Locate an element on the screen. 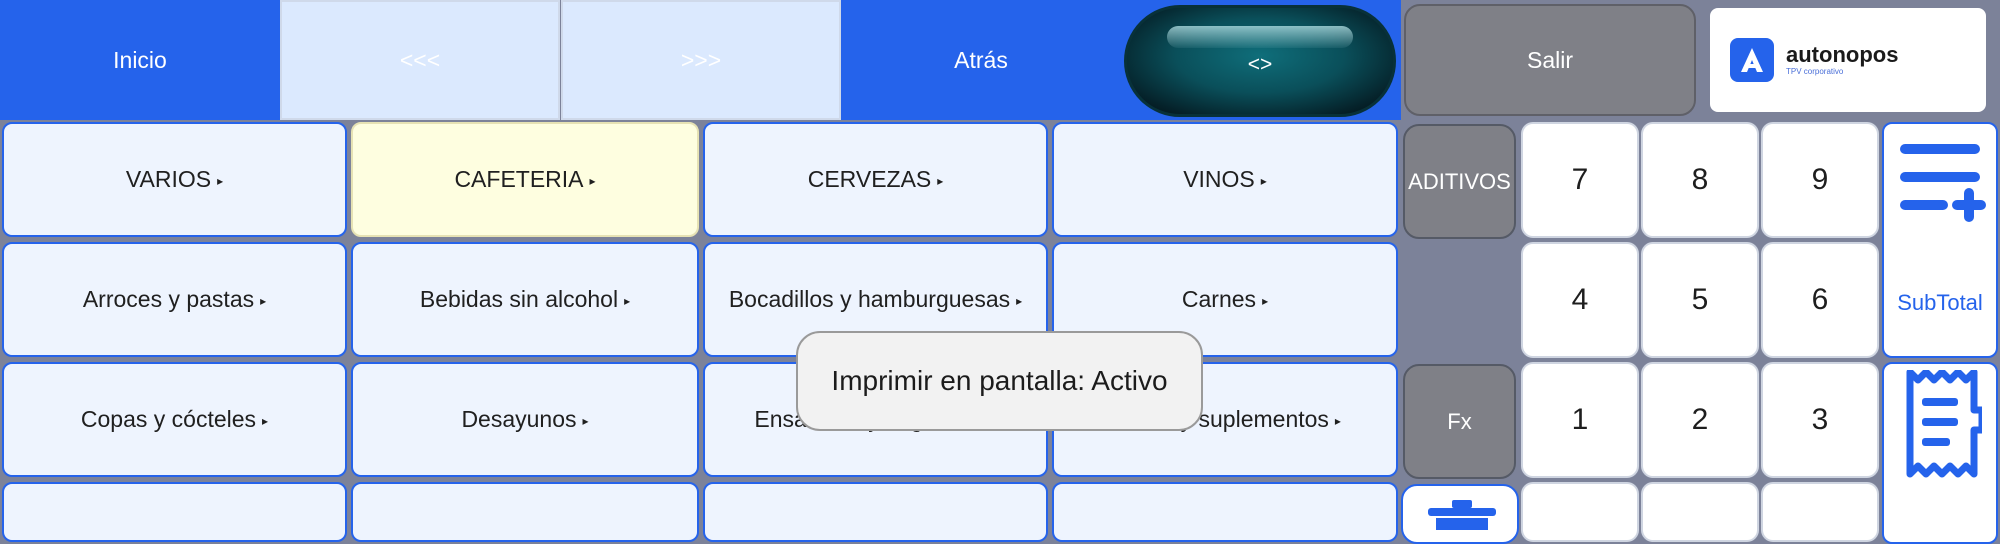 The height and width of the screenshot is (544, 2000). aditivos-button: ADITIVOS is located at coordinates (1459, 181).